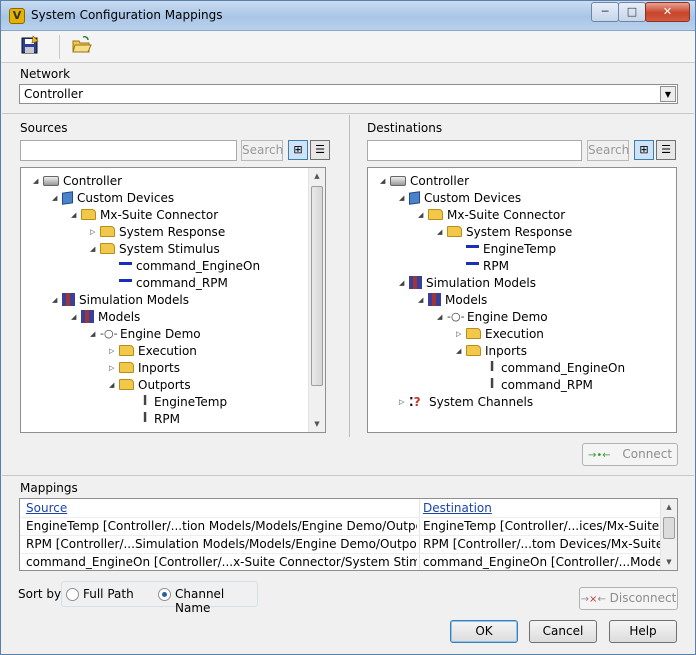 The height and width of the screenshot is (655, 696). Describe the element at coordinates (128, 150) in the screenshot. I see `sources-search-input` at that location.